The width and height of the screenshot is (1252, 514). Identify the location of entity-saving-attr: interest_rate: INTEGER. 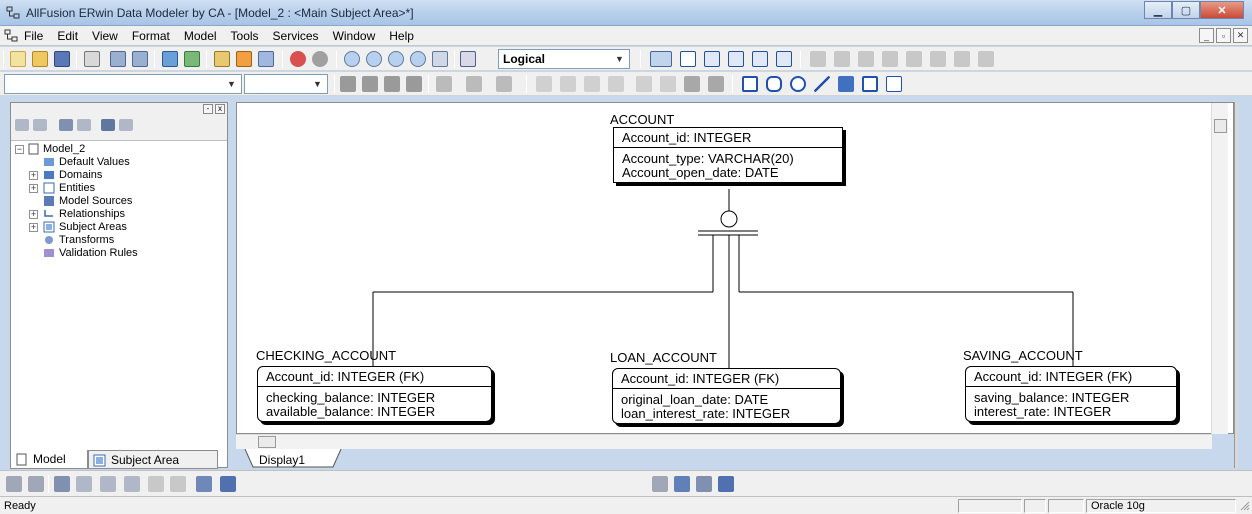
(1043, 411).